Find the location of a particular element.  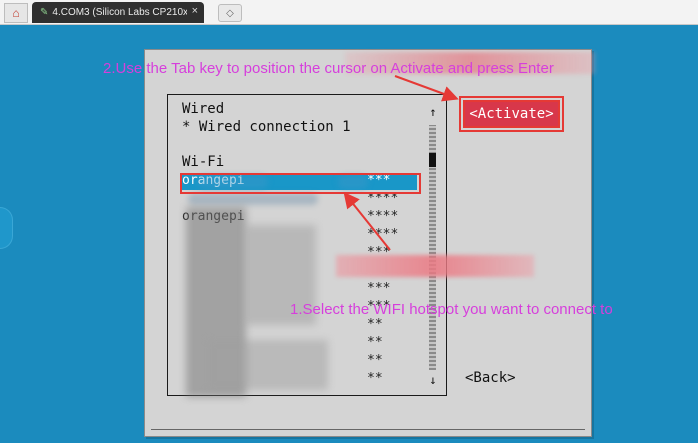

activate-button: <Activate> is located at coordinates (511, 114).